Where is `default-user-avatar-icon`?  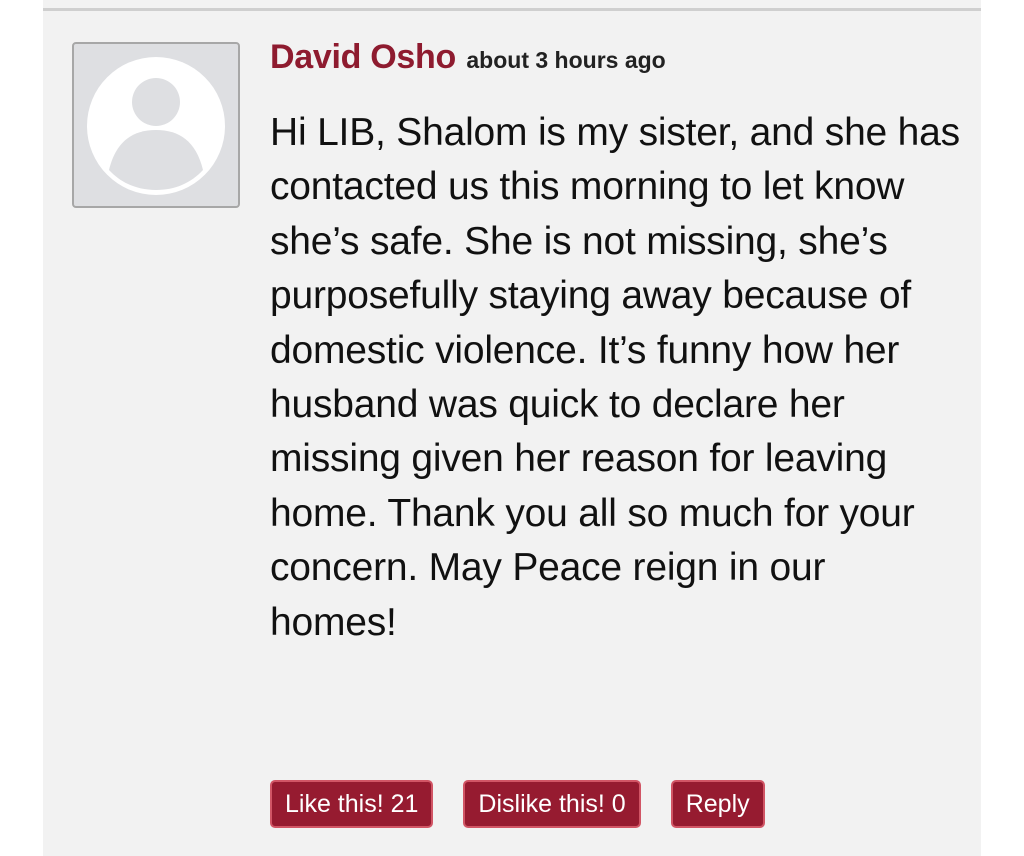
default-user-avatar-icon is located at coordinates (156, 126).